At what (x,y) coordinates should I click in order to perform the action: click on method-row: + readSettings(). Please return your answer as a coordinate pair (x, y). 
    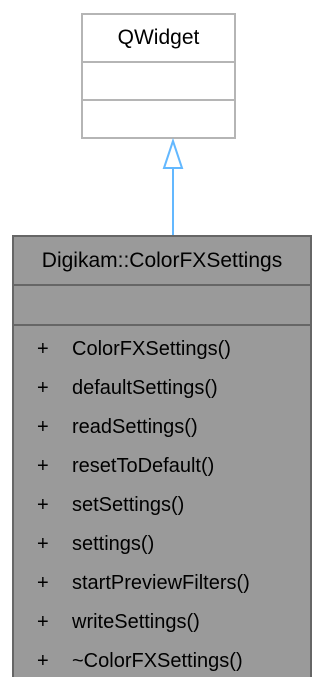
    Looking at the image, I should click on (162, 427).